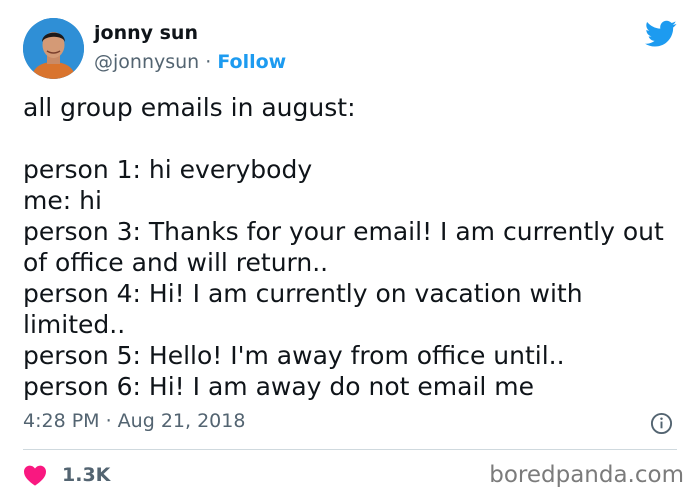  What do you see at coordinates (168, 169) in the screenshot?
I see `tweet-line: person 1: hi everybody` at bounding box center [168, 169].